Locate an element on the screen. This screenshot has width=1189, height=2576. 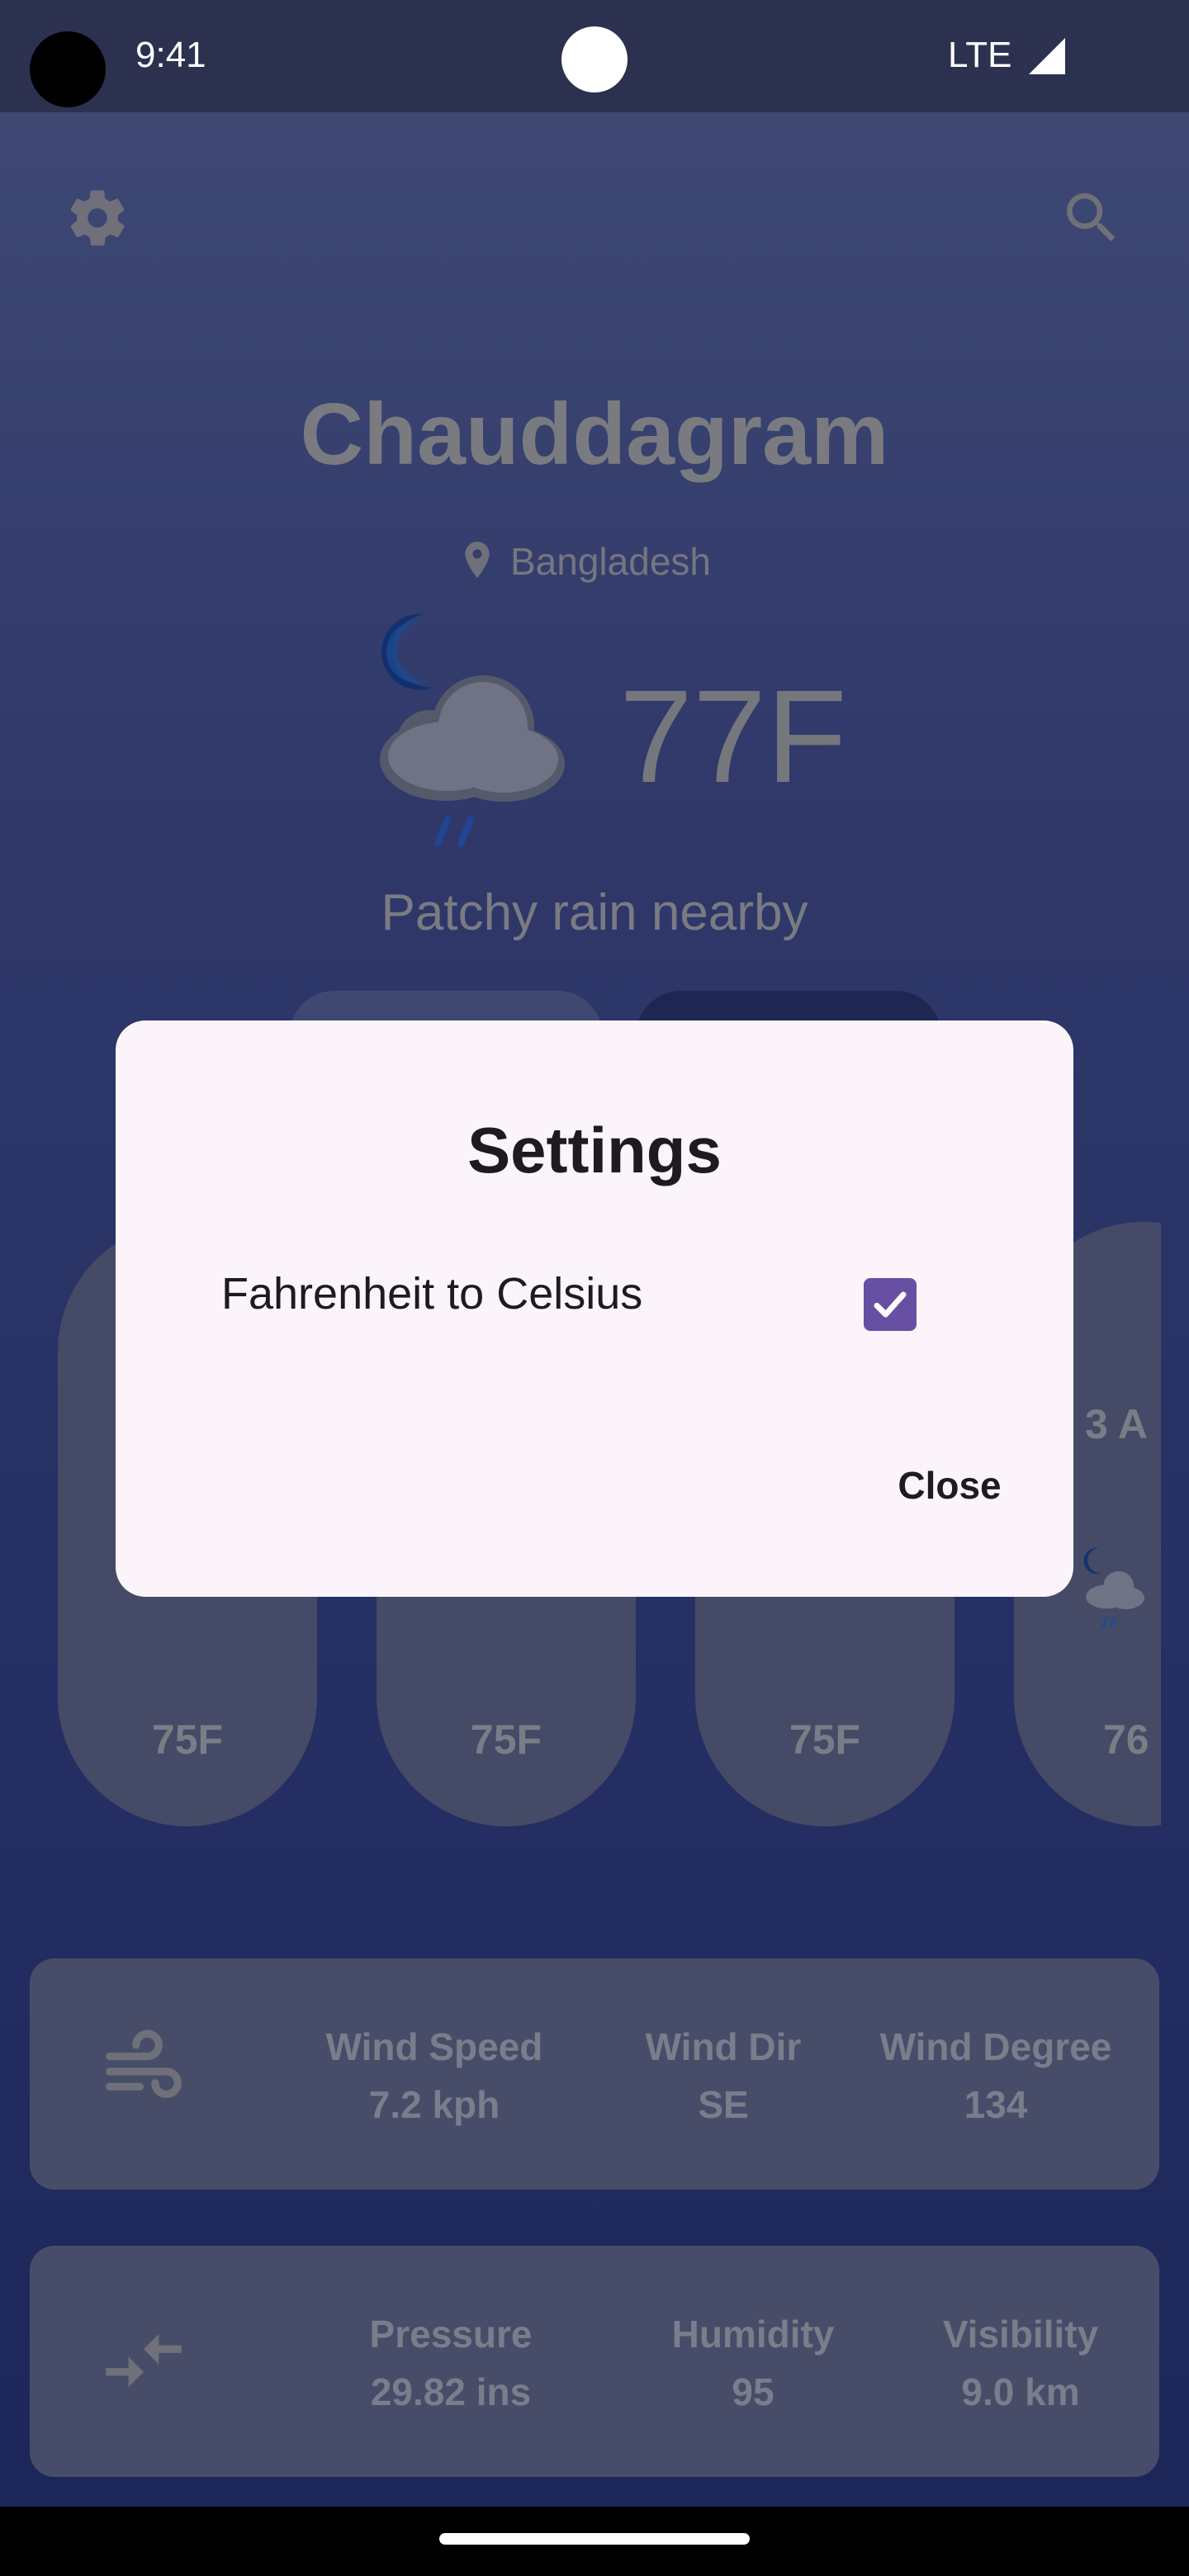
visibility-label: Visibility is located at coordinates (1020, 2334).